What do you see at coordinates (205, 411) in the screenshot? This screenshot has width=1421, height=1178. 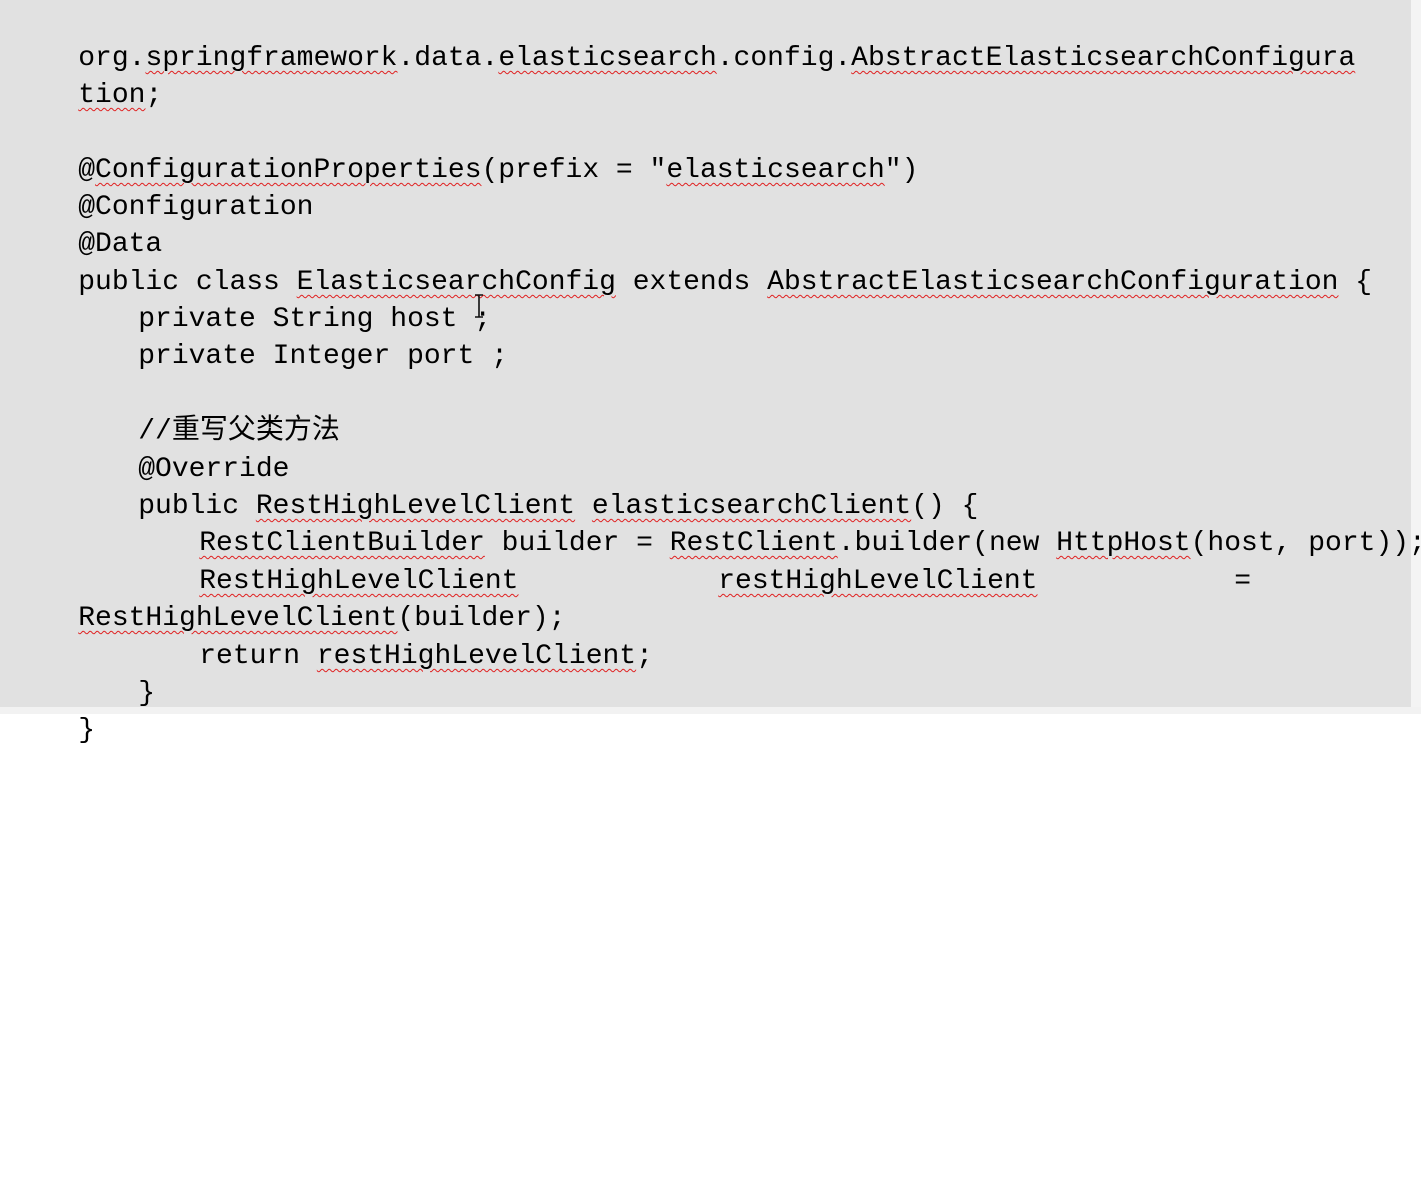 I see `code-line-comment: //重写父类方法` at bounding box center [205, 411].